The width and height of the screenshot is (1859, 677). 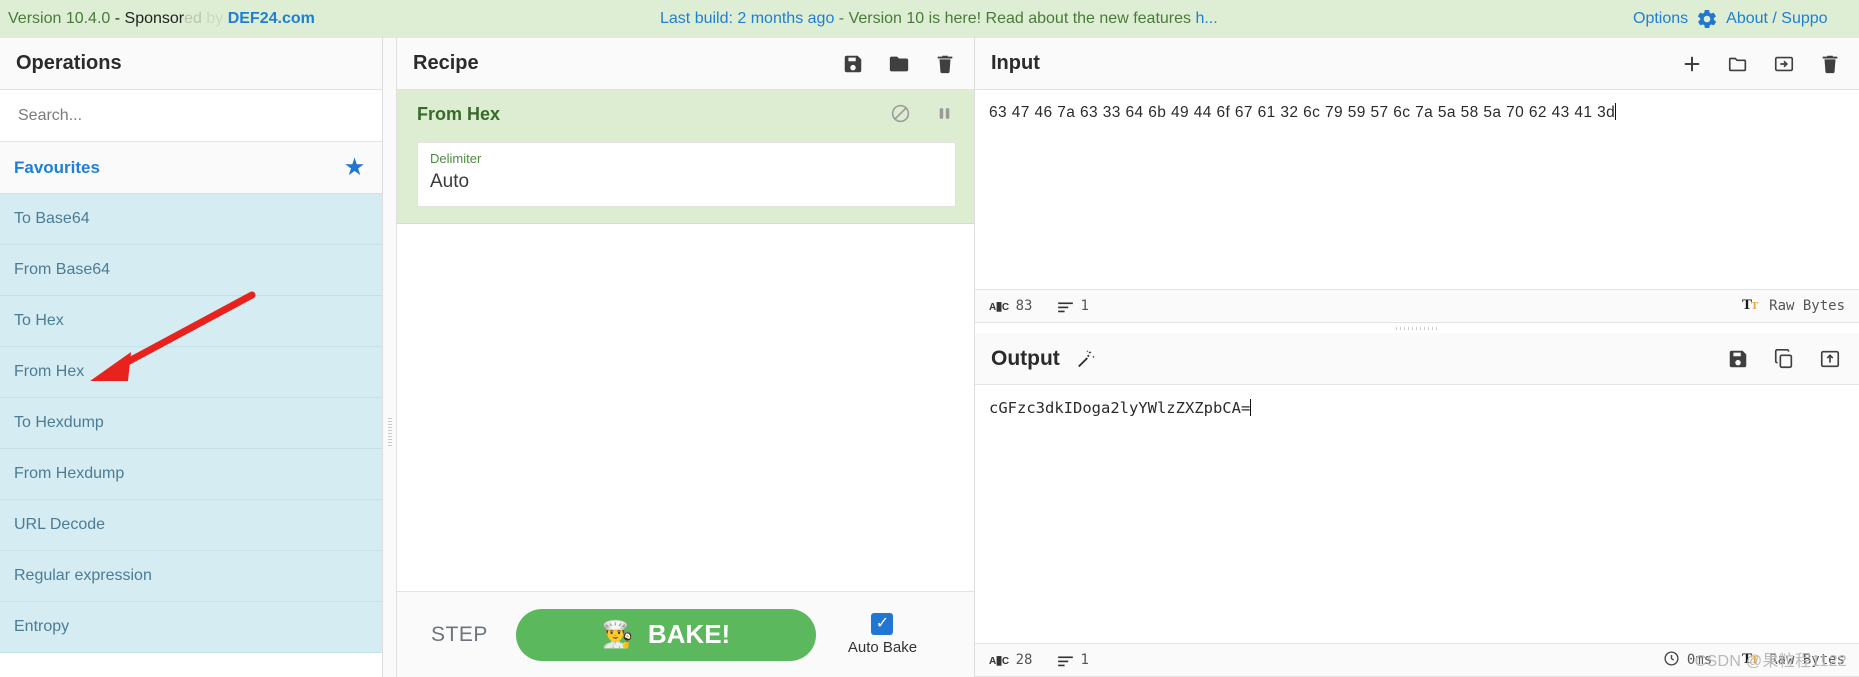 What do you see at coordinates (191, 321) in the screenshot?
I see `operation-item-to-hex: To Hex` at bounding box center [191, 321].